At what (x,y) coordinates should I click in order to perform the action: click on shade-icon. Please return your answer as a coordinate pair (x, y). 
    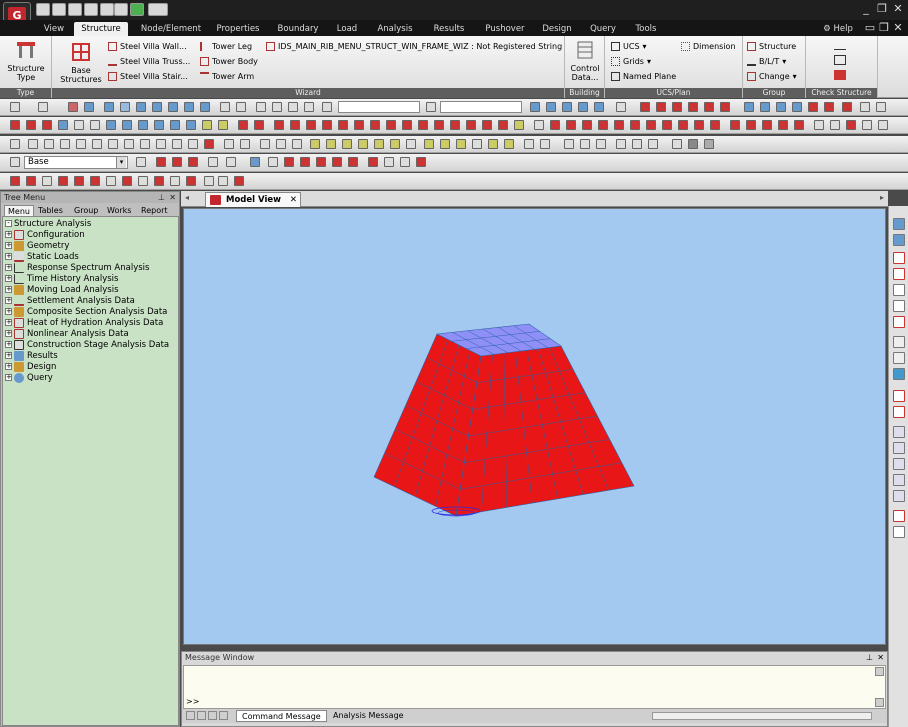
    Looking at the image, I should click on (829, 107).